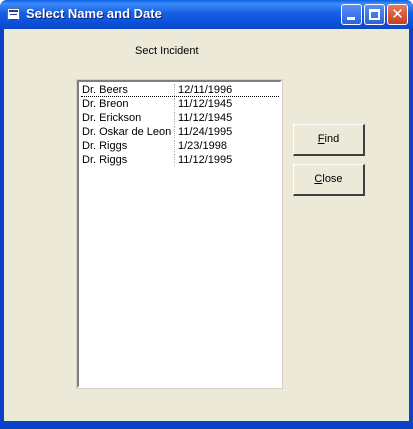 This screenshot has width=413, height=429. Describe the element at coordinates (205, 132) in the screenshot. I see `list-item-date: 11/24/1995` at that location.